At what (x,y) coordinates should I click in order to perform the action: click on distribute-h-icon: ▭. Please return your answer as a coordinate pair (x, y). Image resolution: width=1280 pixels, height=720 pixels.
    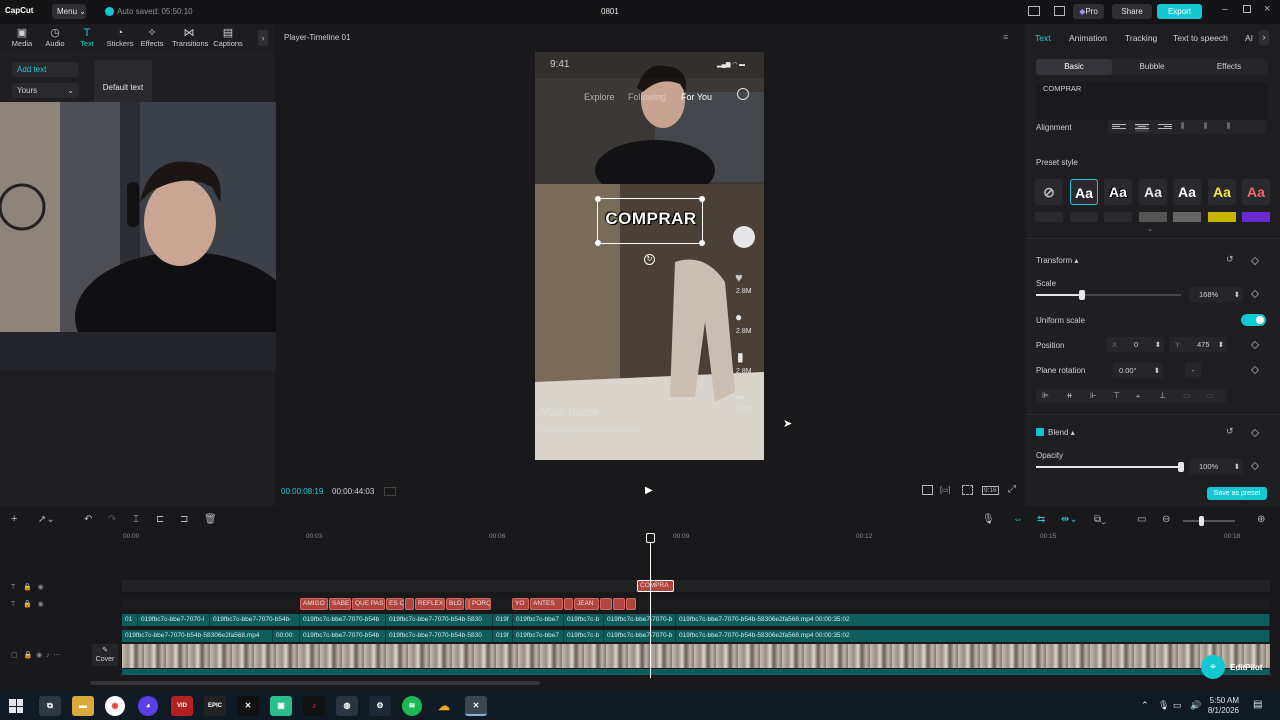
    Looking at the image, I should click on (1187, 395).